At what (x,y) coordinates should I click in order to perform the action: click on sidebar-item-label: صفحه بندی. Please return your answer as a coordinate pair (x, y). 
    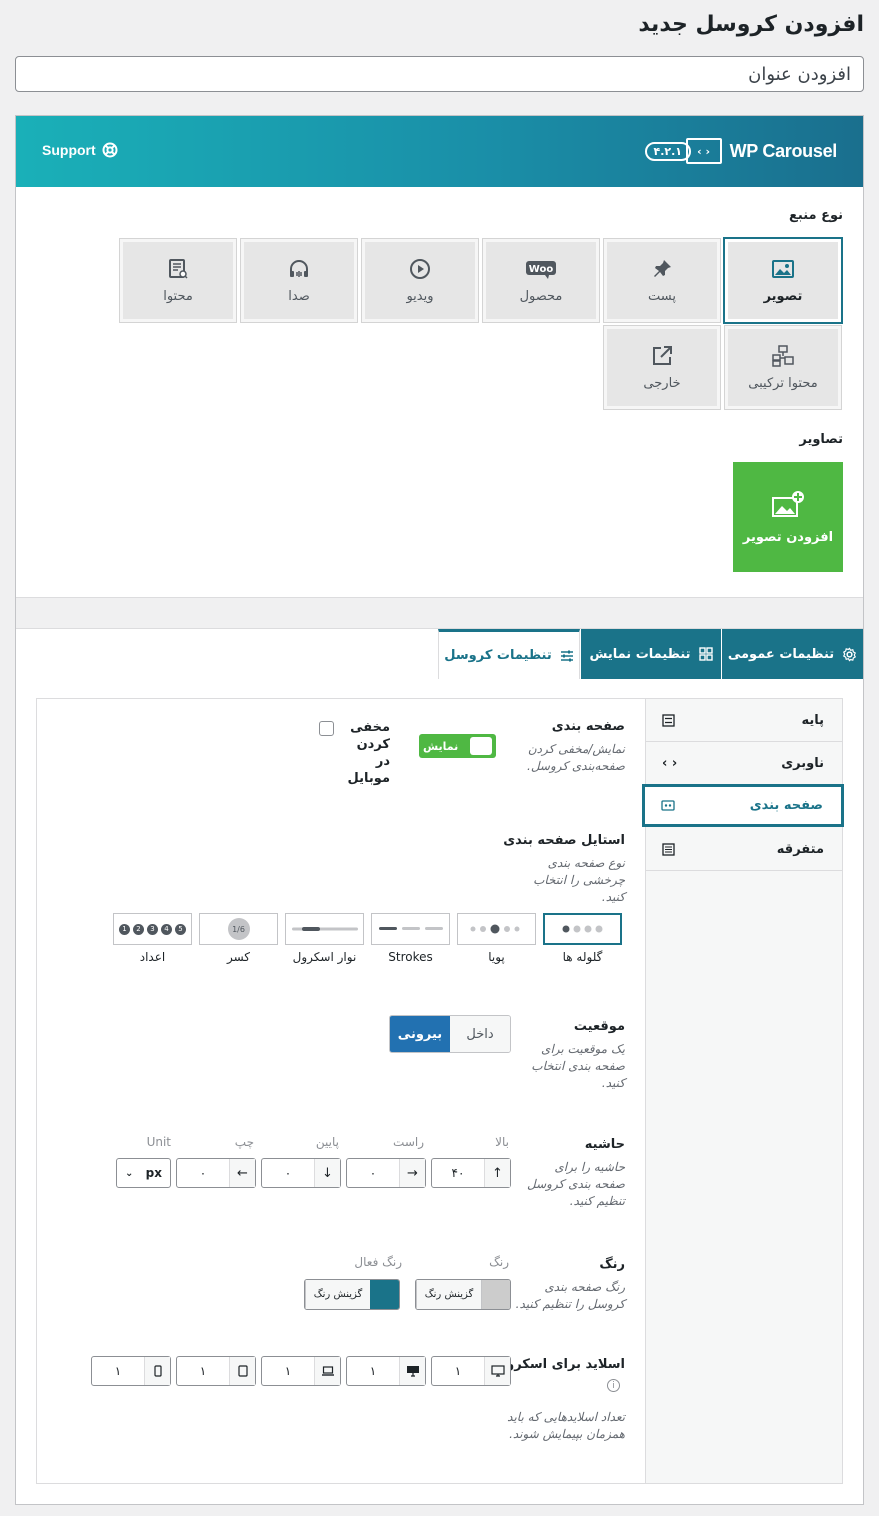
    Looking at the image, I should click on (786, 805).